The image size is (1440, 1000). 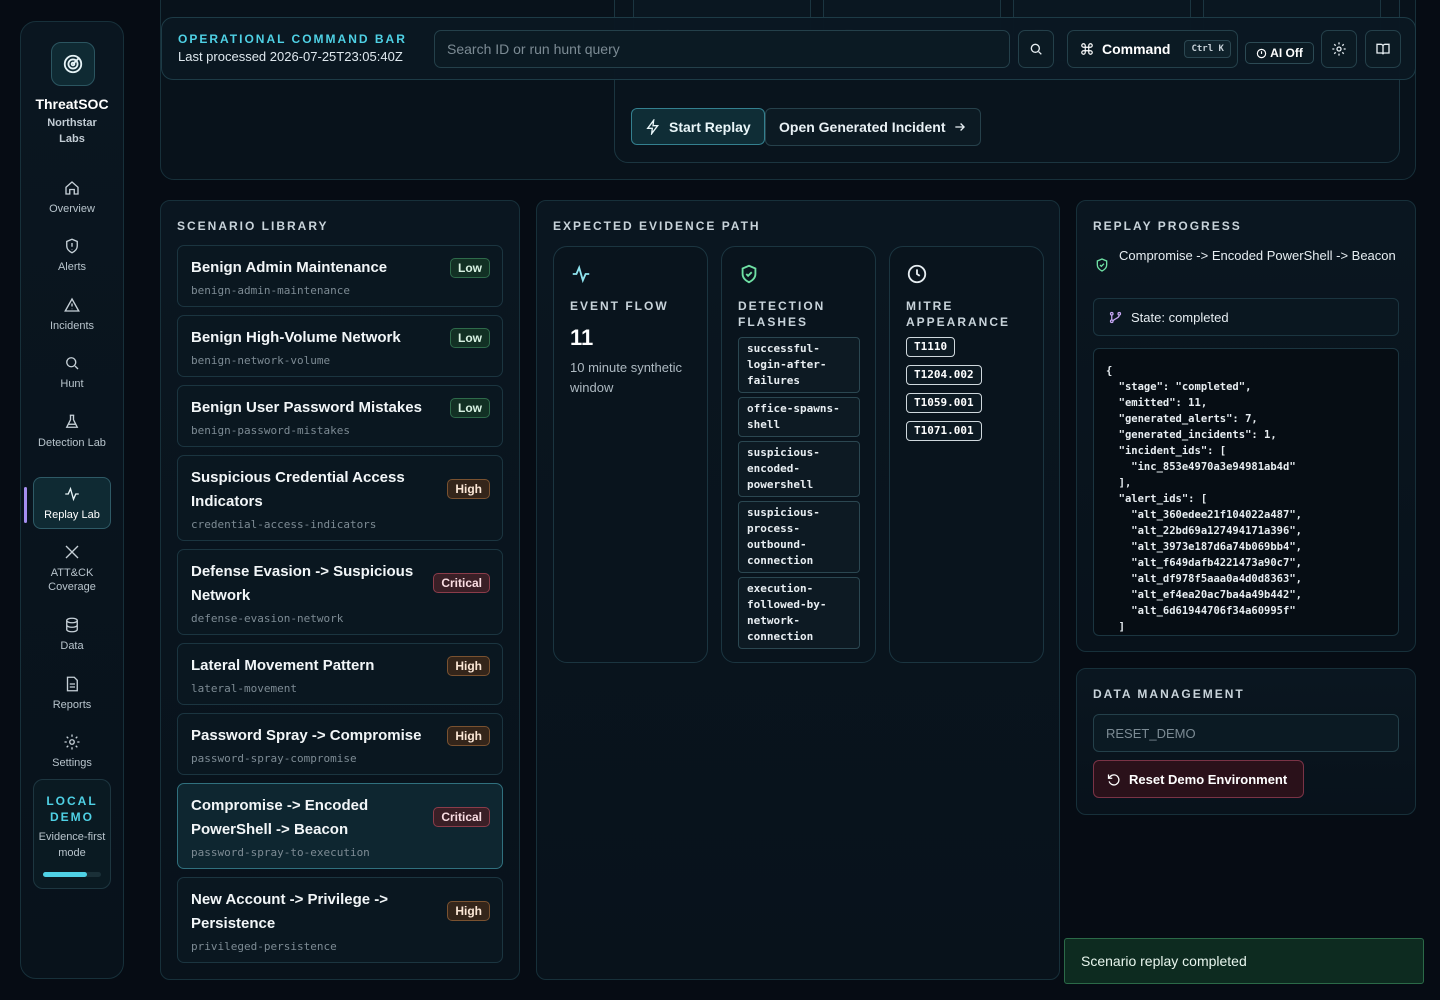 I want to click on mitre-technique-tag: T1059.001, so click(x=944, y=403).